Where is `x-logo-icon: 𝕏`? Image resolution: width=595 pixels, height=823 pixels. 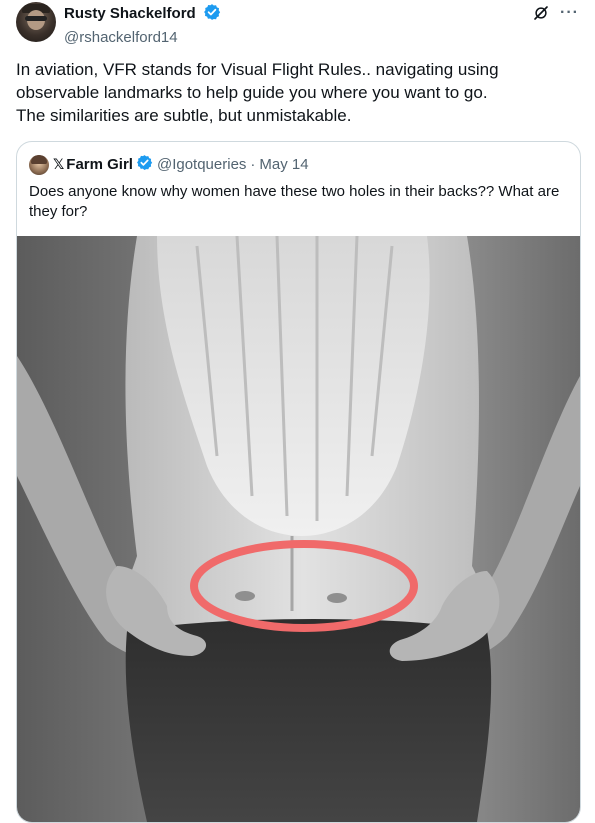
x-logo-icon: 𝕏 is located at coordinates (59, 164).